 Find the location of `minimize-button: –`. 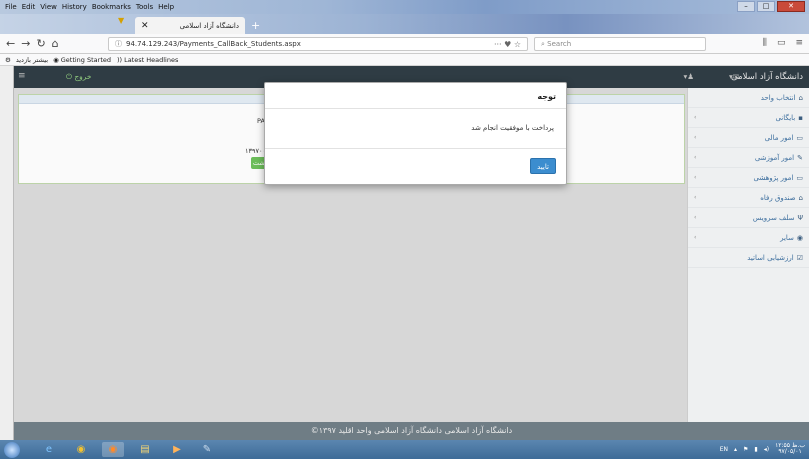

minimize-button: – is located at coordinates (746, 6).